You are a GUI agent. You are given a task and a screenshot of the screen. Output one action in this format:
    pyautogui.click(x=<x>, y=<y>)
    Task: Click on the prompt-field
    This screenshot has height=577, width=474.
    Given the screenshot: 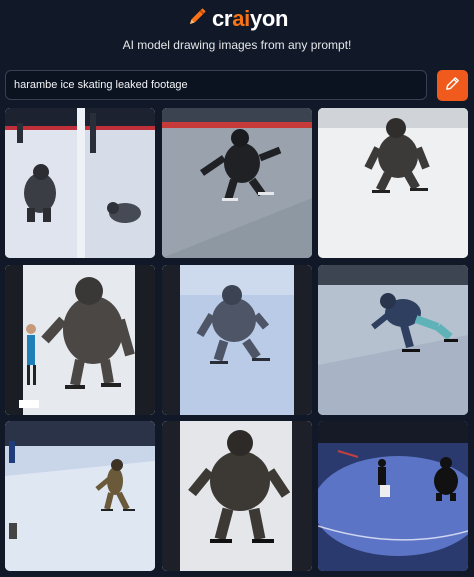 What is the action you would take?
    pyautogui.click(x=216, y=85)
    